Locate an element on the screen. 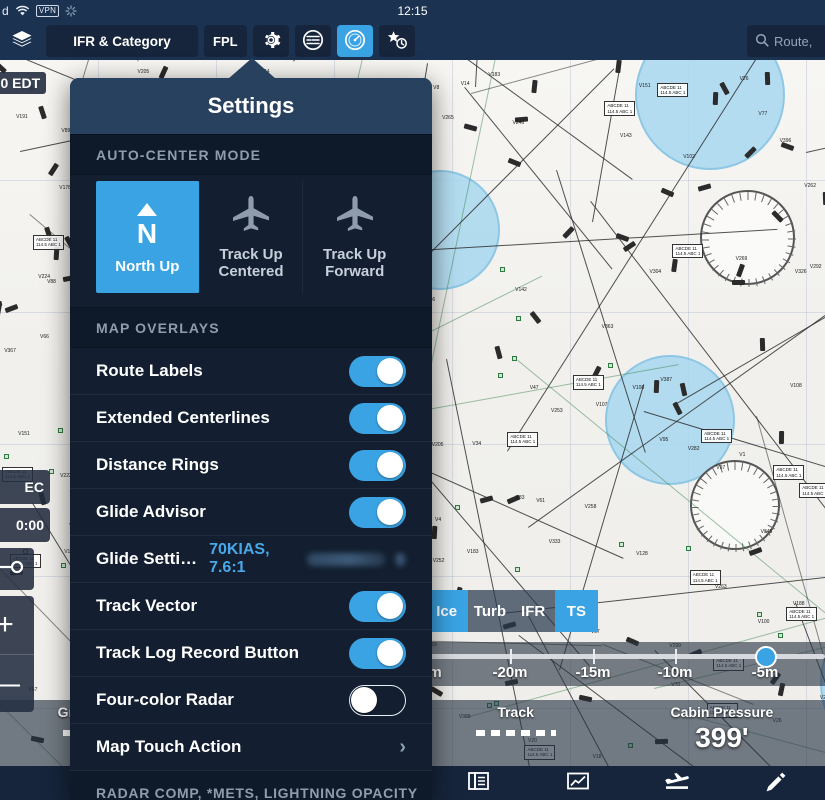 This screenshot has height=800, width=825. time-slider-label: -15m is located at coordinates (593, 672).